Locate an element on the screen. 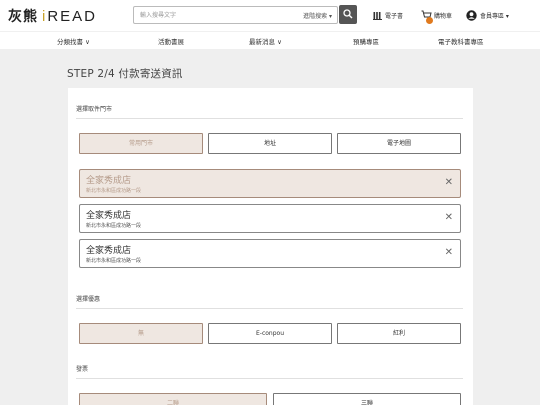 This screenshot has width=540, height=405. ebook-icon is located at coordinates (377, 15).